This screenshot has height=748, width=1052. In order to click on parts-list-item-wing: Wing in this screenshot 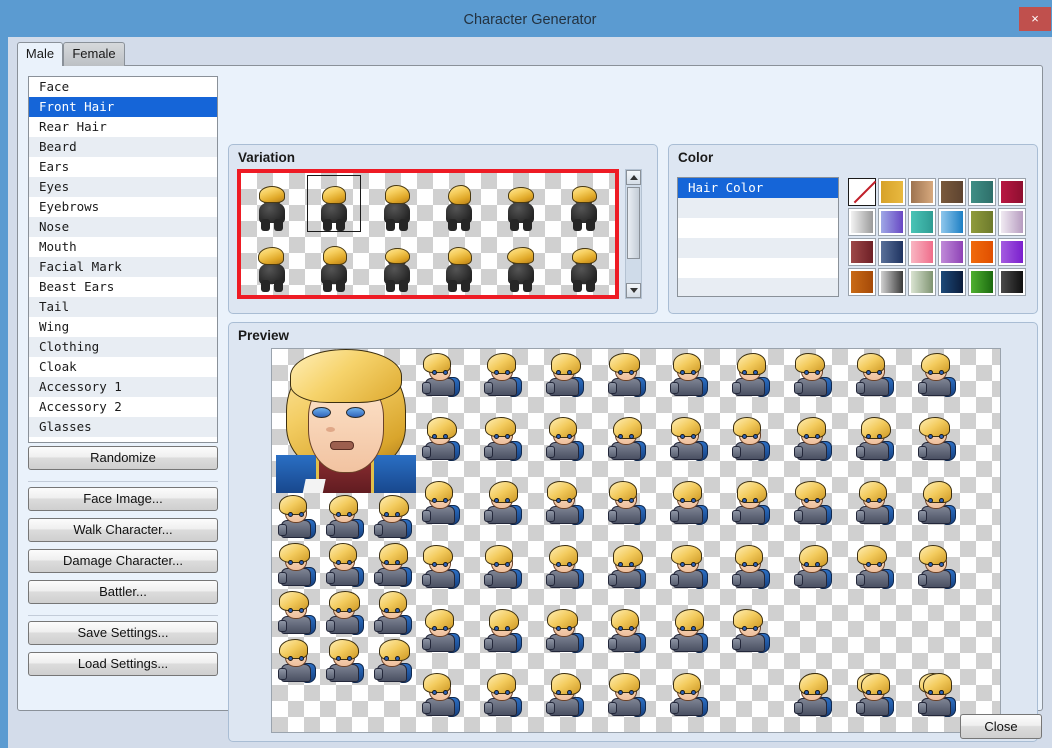, I will do `click(123, 327)`.